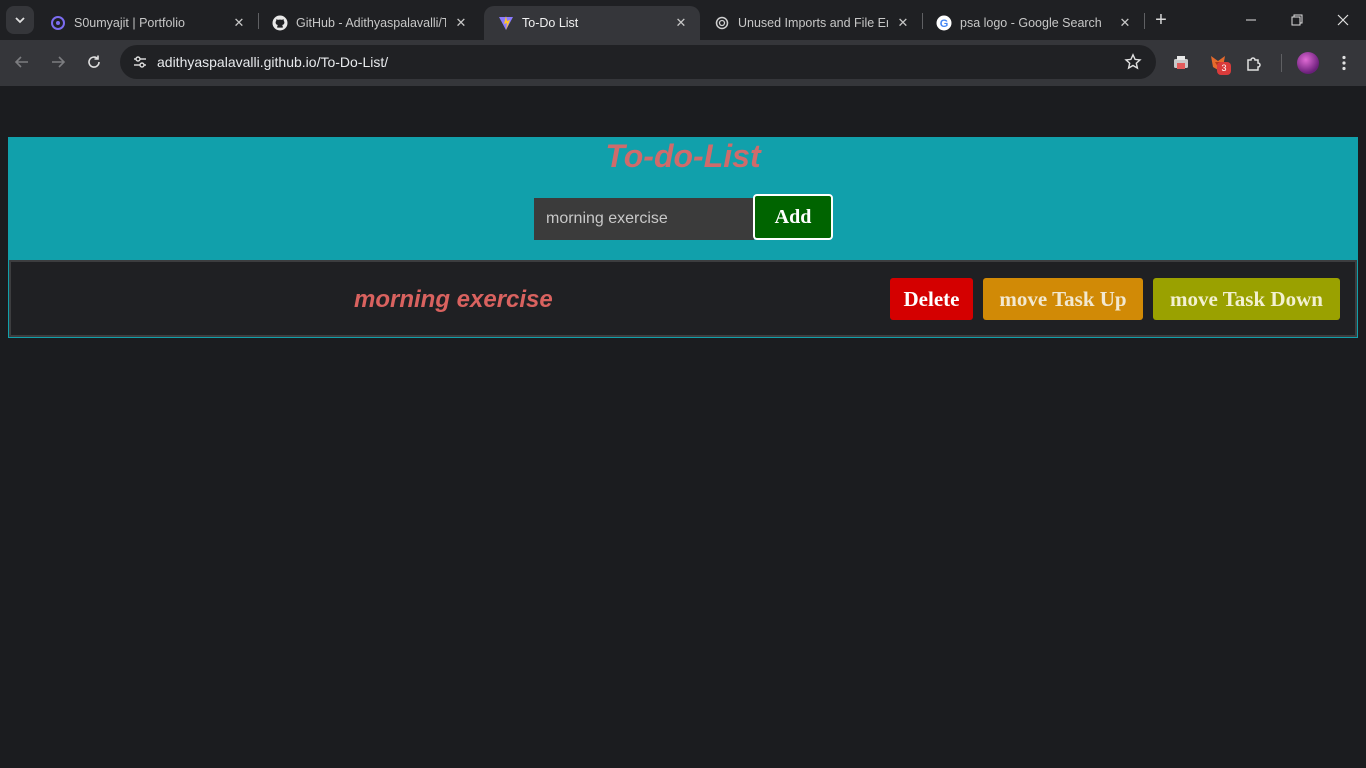  I want to click on tab-todo-list: To-Do List ✕, so click(592, 23).